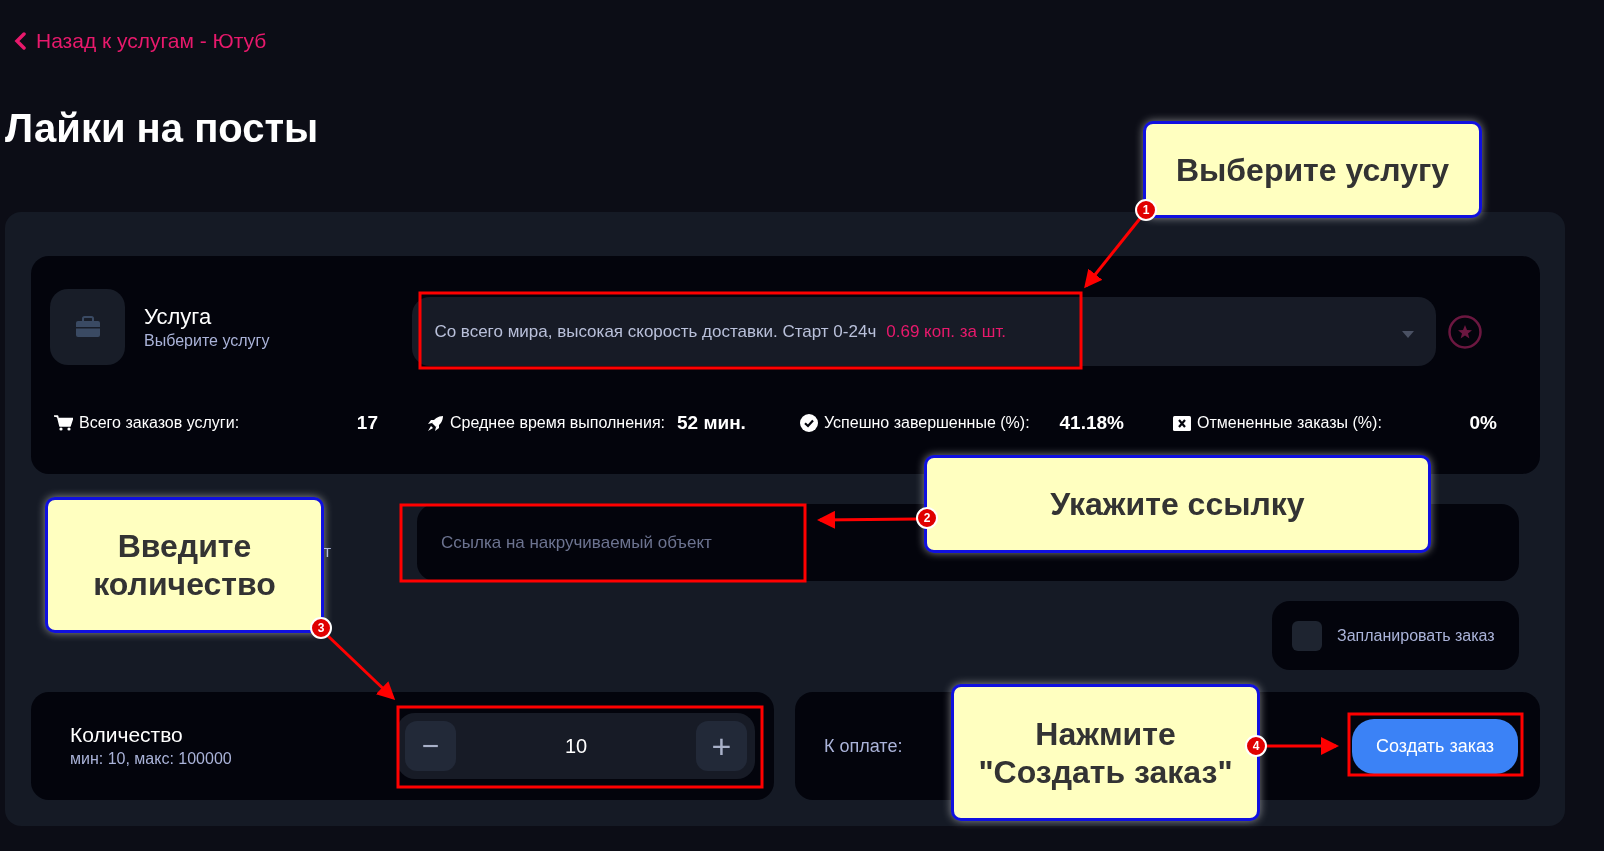 This screenshot has height=851, width=1604. I want to click on stat-label: Отмененные заказы (%):, so click(1289, 423).